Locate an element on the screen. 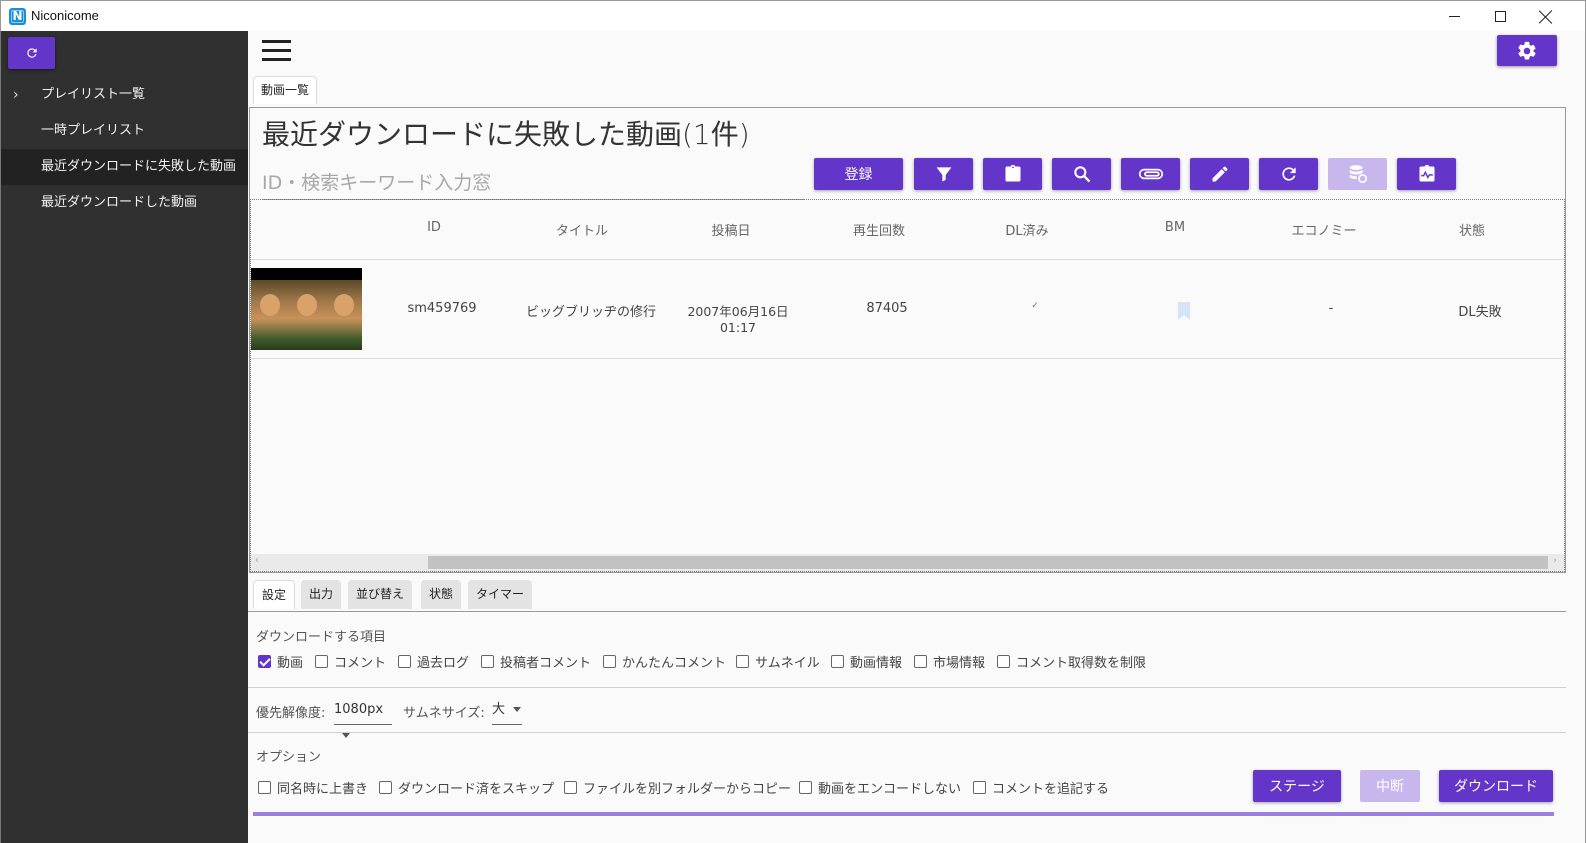 The width and height of the screenshot is (1586, 843). column-header-downloaded: DL済み is located at coordinates (1027, 229).